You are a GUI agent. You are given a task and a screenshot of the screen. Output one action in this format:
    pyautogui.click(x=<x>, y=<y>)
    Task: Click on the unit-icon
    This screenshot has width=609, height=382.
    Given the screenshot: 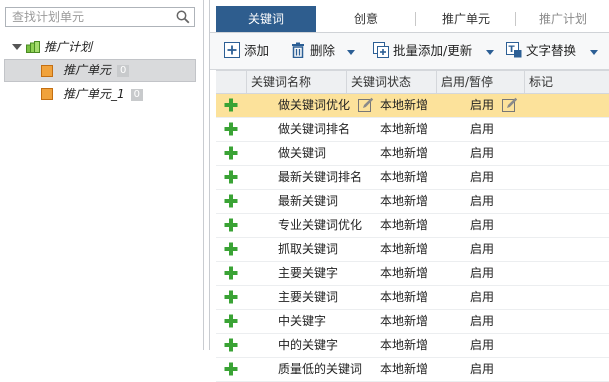 What is the action you would take?
    pyautogui.click(x=47, y=71)
    